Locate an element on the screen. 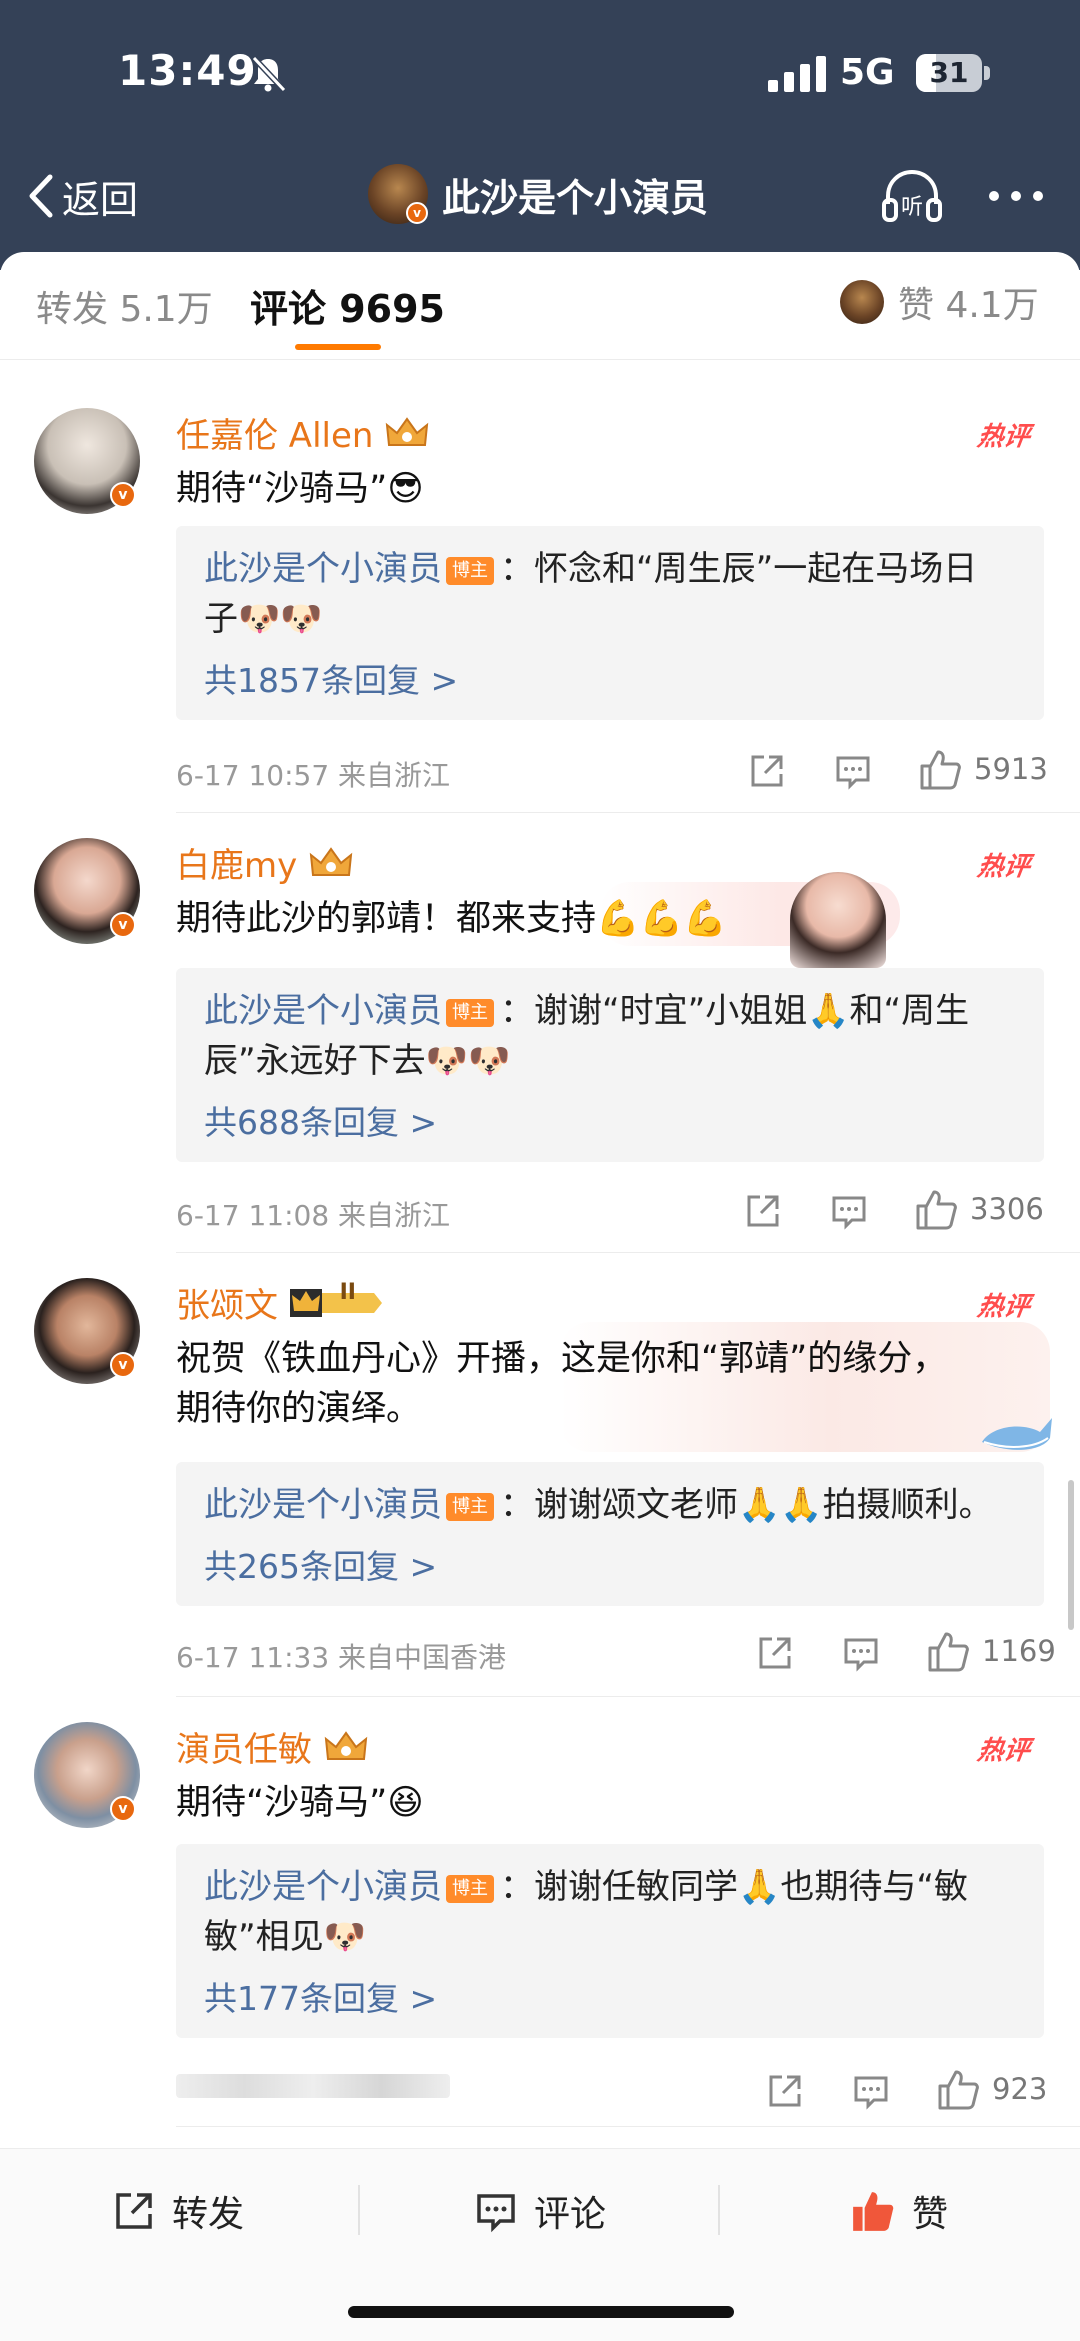 This screenshot has width=1080, height=2341. commenter-name: 演员任敏 is located at coordinates (273, 1746).